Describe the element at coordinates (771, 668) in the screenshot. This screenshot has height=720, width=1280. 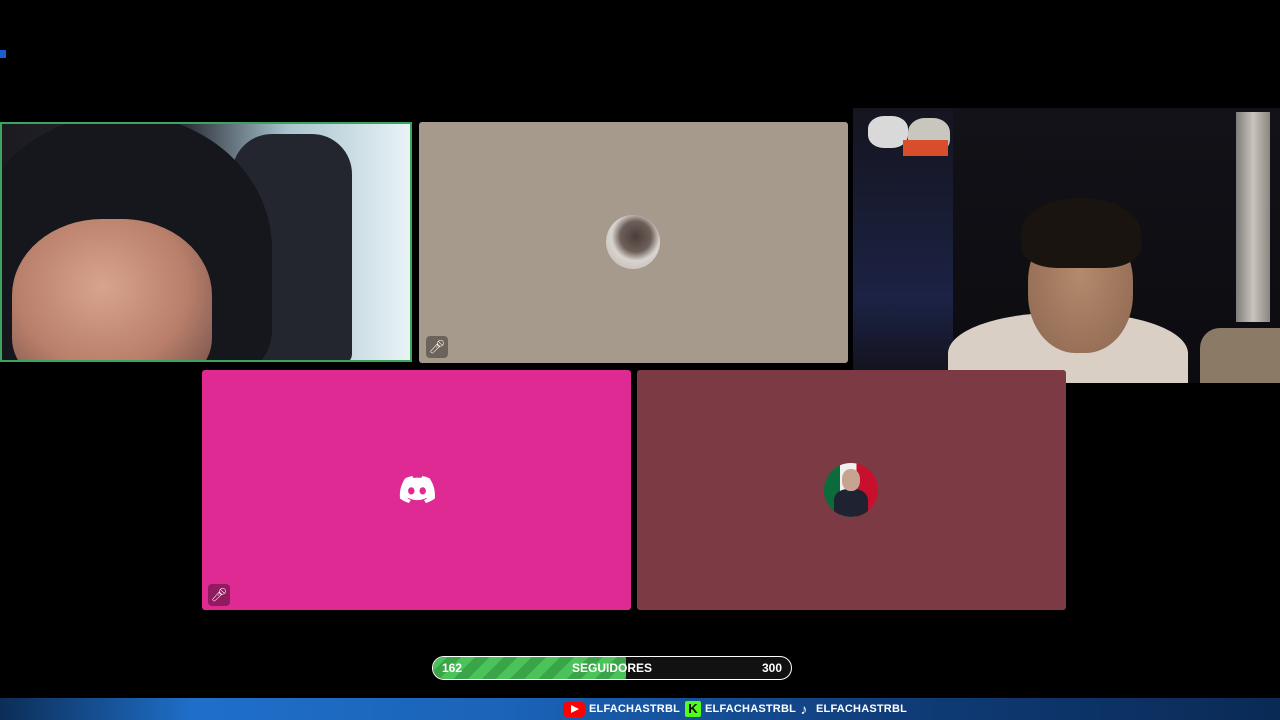
I see `follower-goal: 300` at that location.